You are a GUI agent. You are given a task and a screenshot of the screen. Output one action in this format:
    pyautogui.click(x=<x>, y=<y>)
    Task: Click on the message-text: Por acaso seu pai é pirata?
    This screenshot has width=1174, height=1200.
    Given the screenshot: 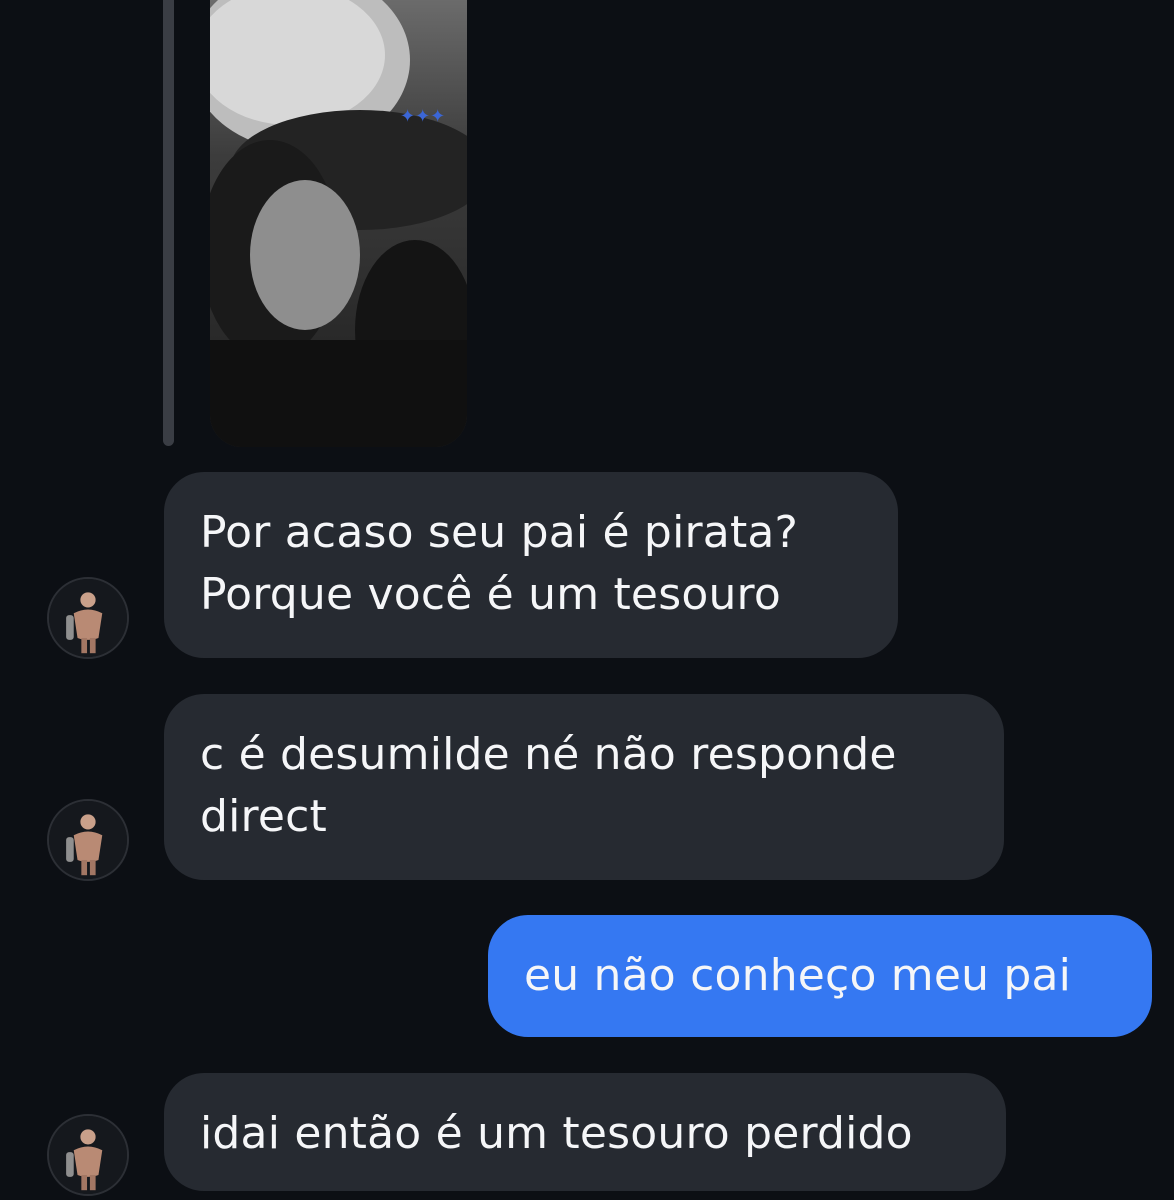 What is the action you would take?
    pyautogui.click(x=499, y=532)
    